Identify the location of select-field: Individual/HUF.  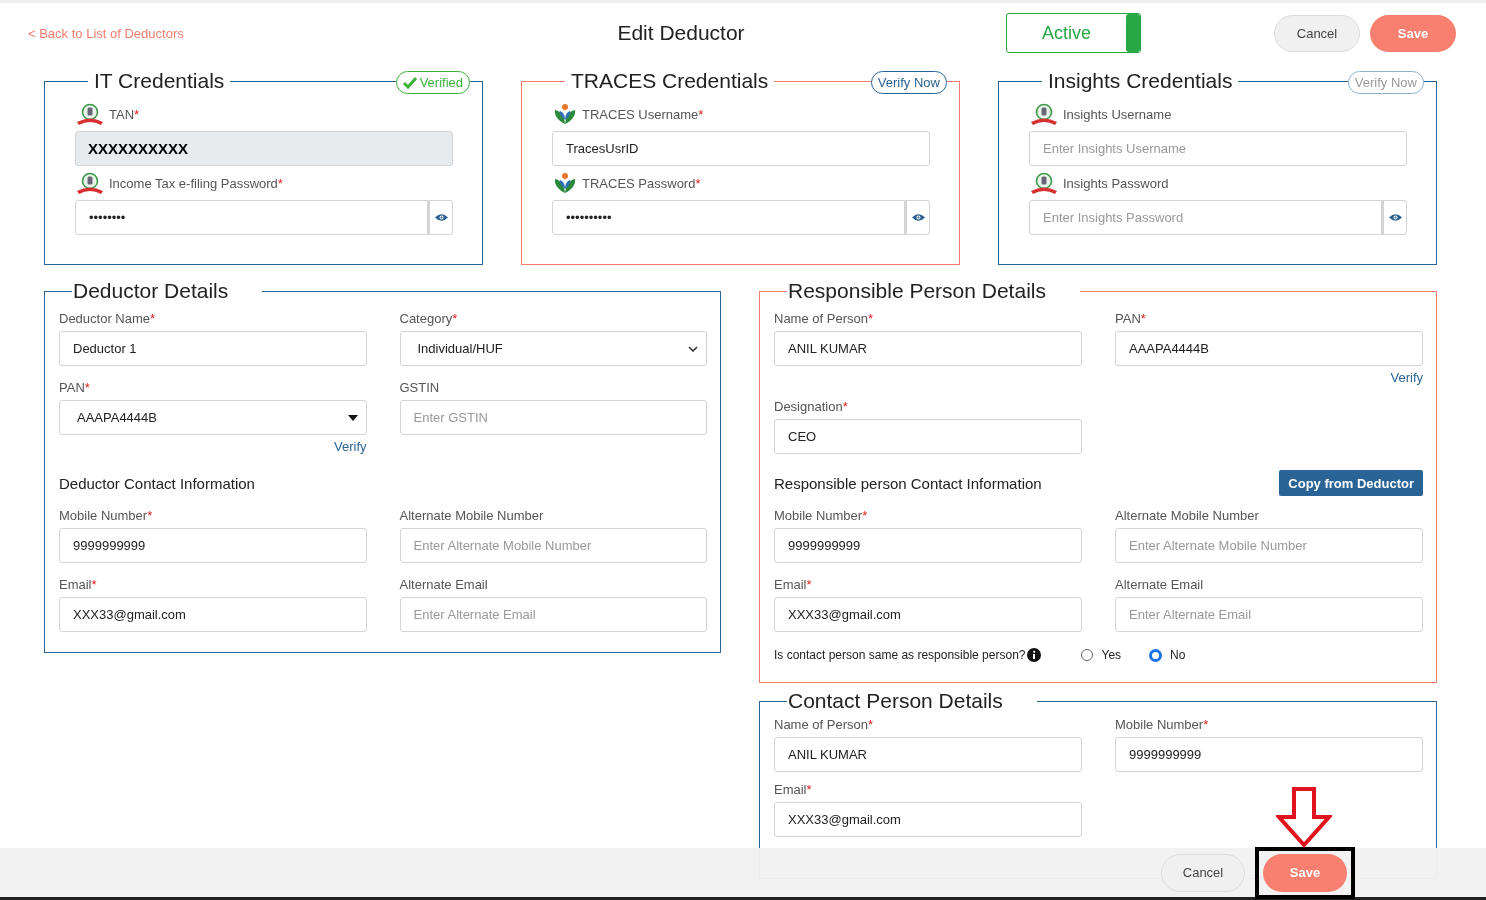
(553, 348).